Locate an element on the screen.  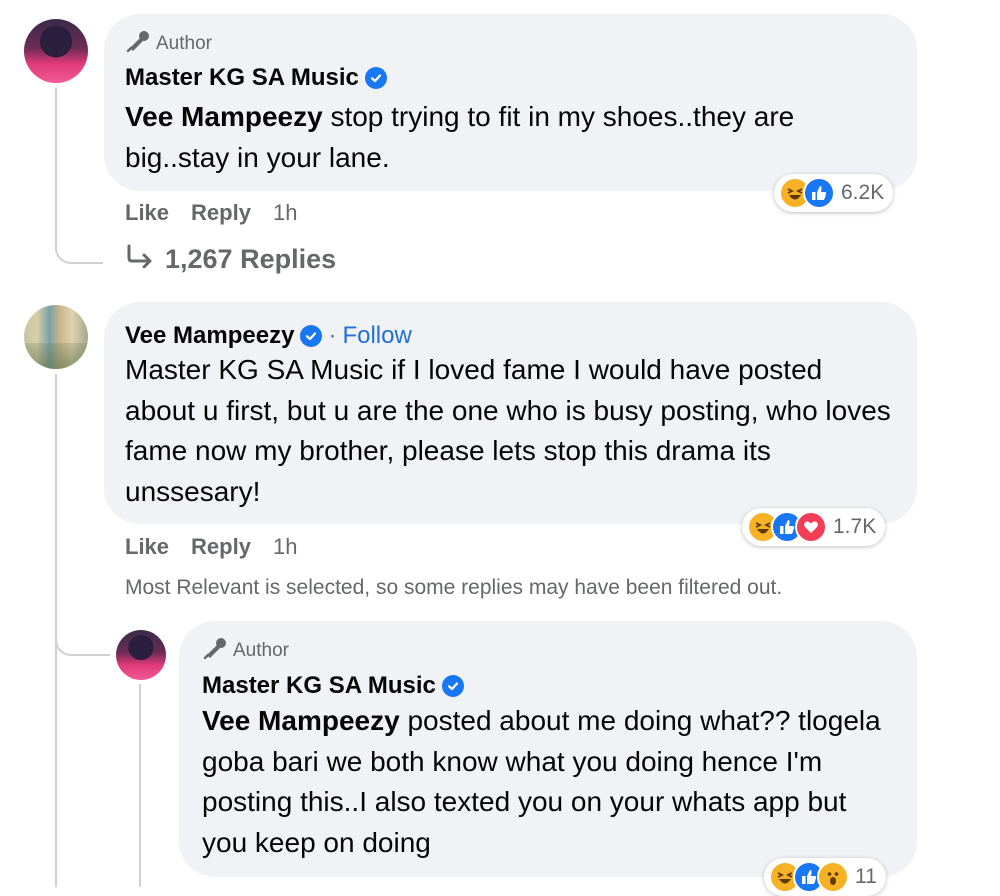
author-name: Vee Mampeezy is located at coordinates (209, 336).